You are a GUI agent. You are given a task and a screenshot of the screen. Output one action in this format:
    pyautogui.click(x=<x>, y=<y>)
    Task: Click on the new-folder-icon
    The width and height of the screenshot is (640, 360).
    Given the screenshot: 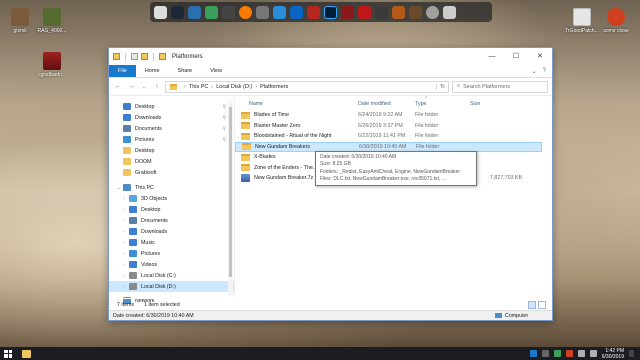 What is the action you would take?
    pyautogui.click(x=144, y=56)
    